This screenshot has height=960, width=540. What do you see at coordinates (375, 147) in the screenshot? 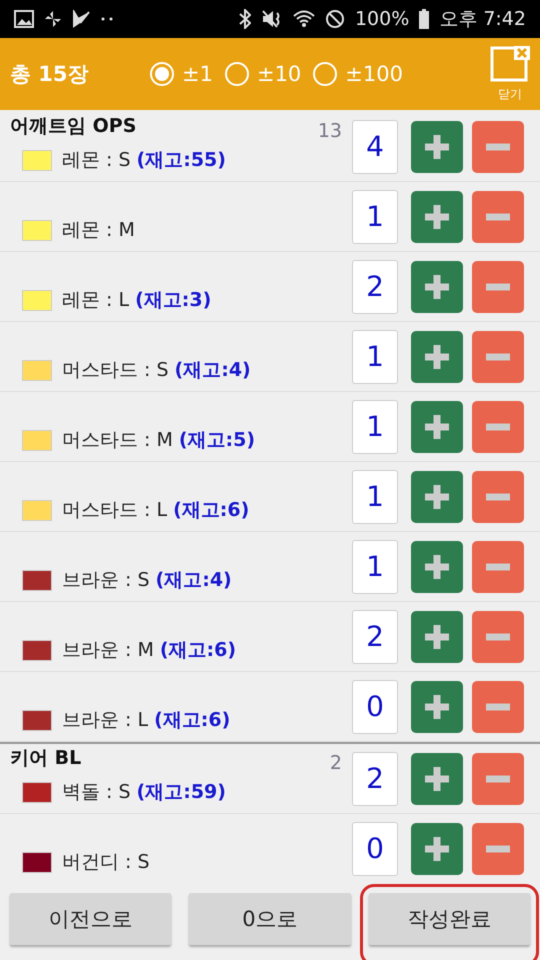
I see `quantity-field: 4` at bounding box center [375, 147].